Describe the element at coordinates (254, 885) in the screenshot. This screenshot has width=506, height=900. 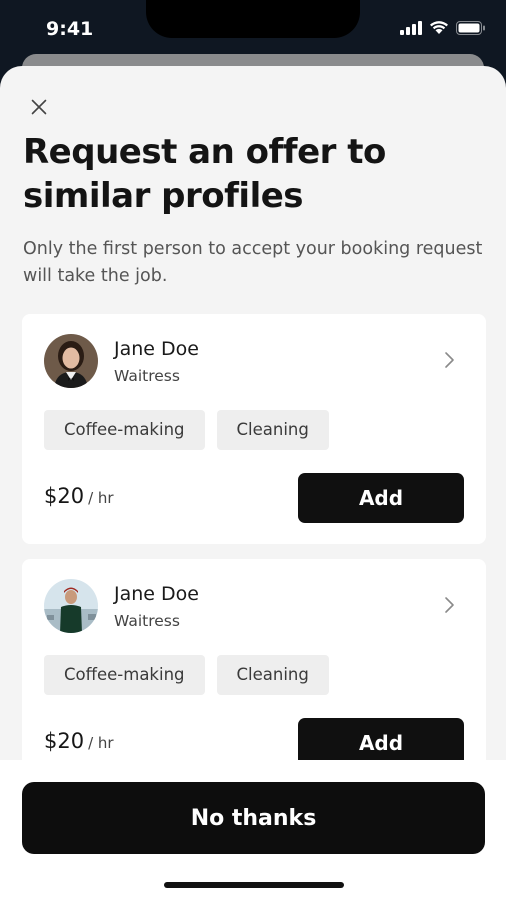
I see `home-indicator` at that location.